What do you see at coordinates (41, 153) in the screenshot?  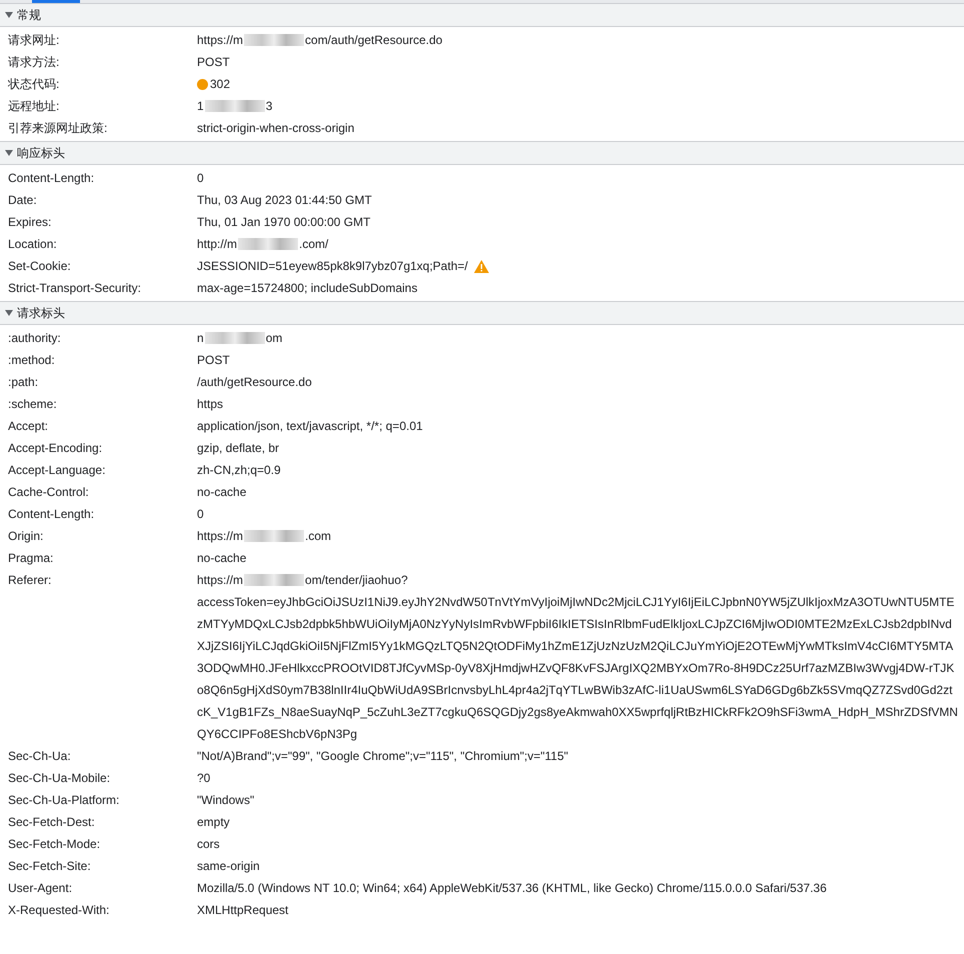 I see `section-title: 响应标头` at bounding box center [41, 153].